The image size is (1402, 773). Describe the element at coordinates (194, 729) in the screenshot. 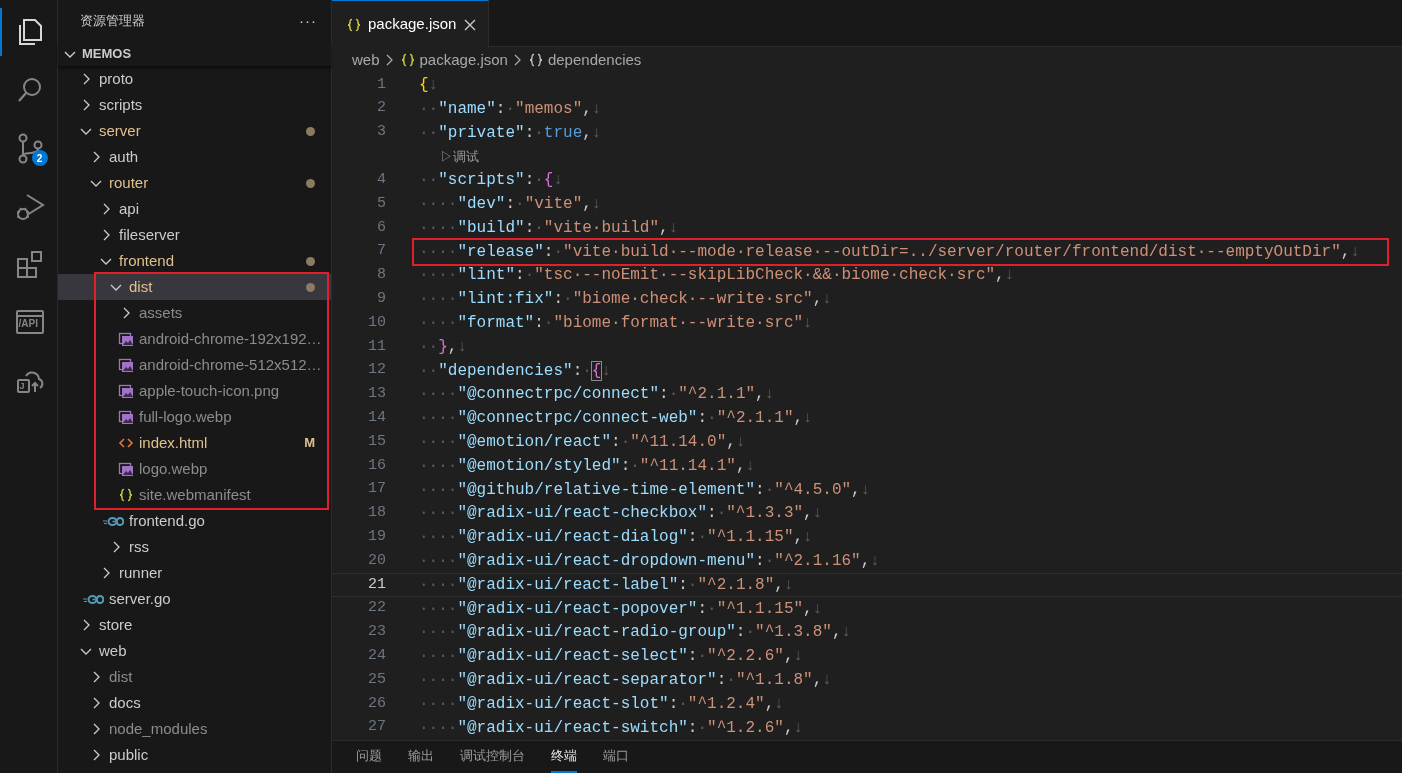

I see `tree-item: node_modules` at that location.